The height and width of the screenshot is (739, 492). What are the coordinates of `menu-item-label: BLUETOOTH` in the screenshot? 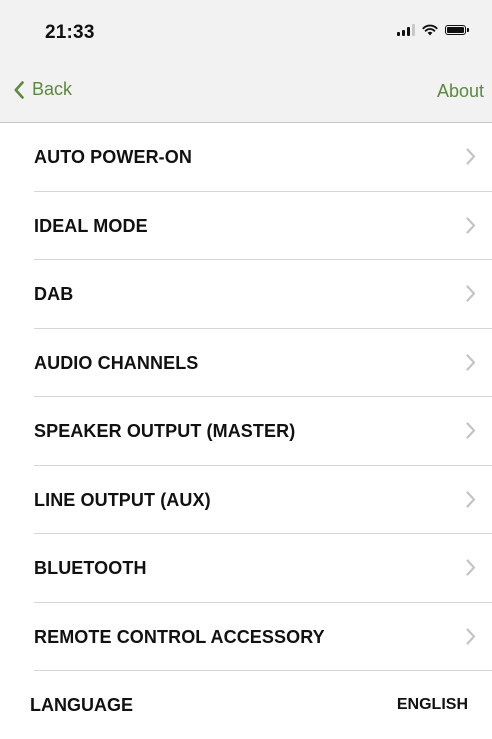 It's located at (90, 568).